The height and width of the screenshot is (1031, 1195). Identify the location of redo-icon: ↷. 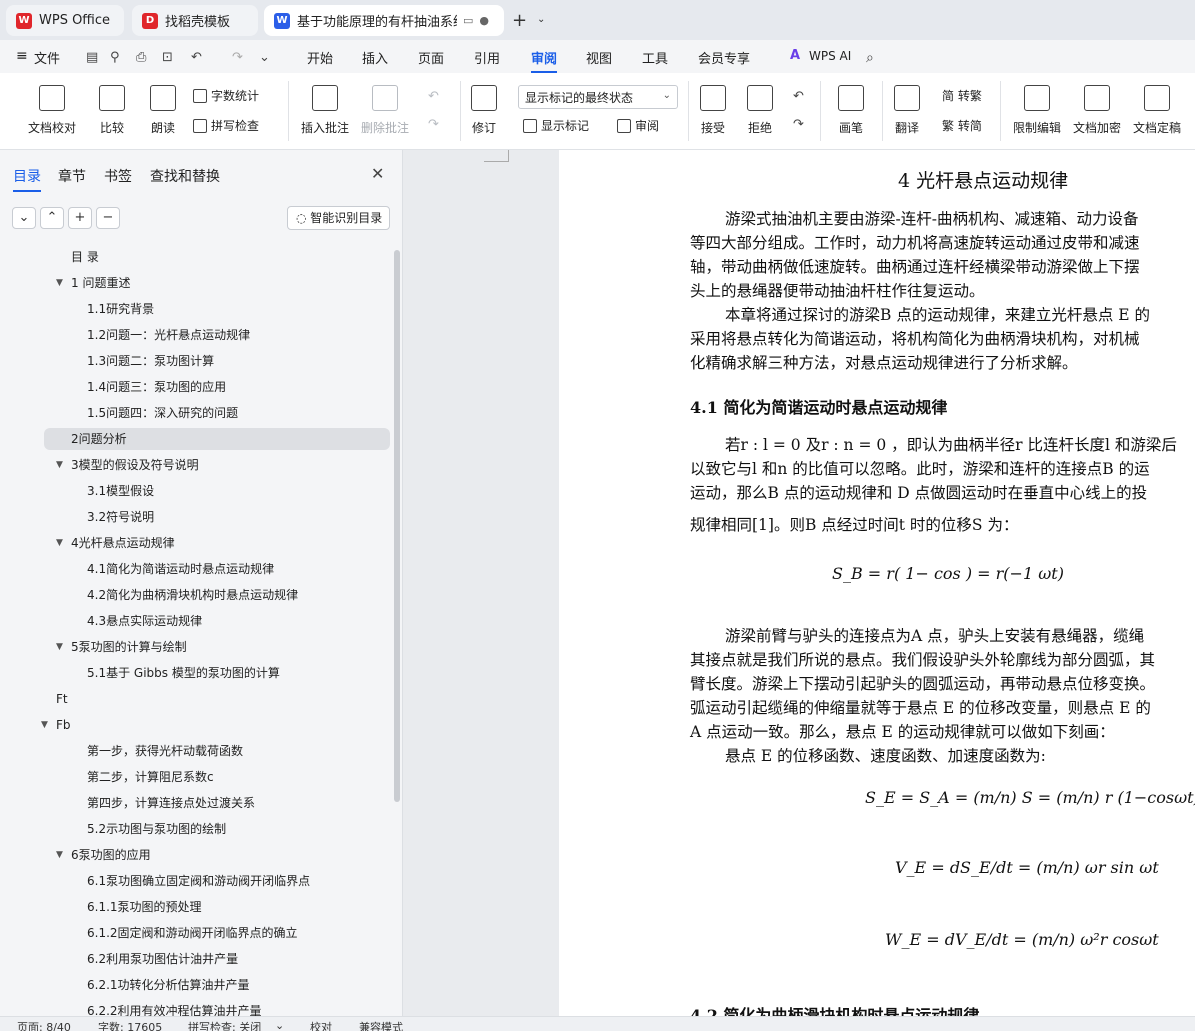
(237, 57).